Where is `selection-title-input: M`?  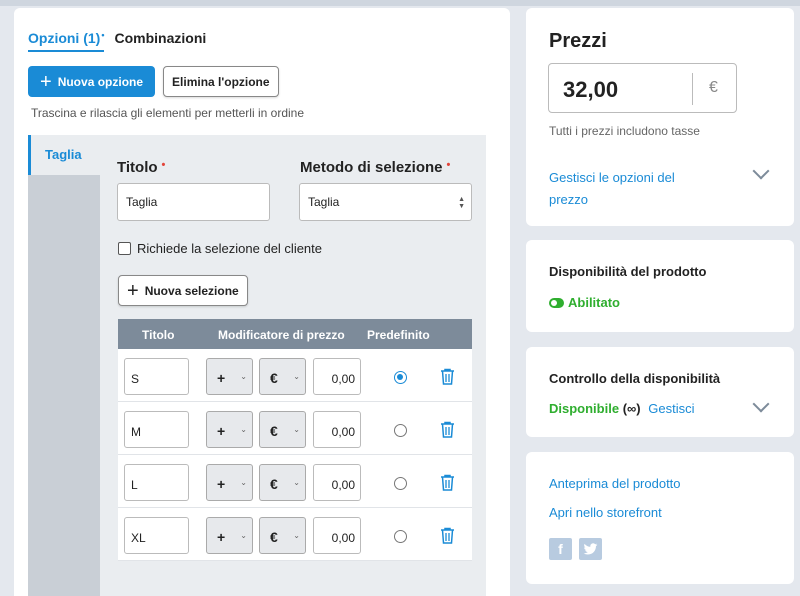
selection-title-input: M is located at coordinates (156, 429).